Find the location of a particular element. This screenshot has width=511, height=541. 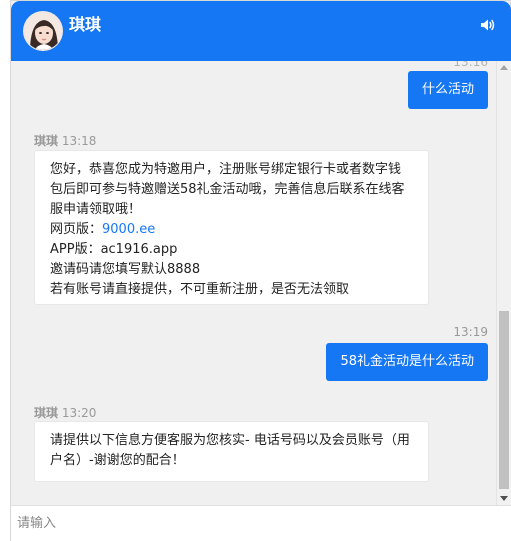

scrollbar-thumb is located at coordinates (504, 400).